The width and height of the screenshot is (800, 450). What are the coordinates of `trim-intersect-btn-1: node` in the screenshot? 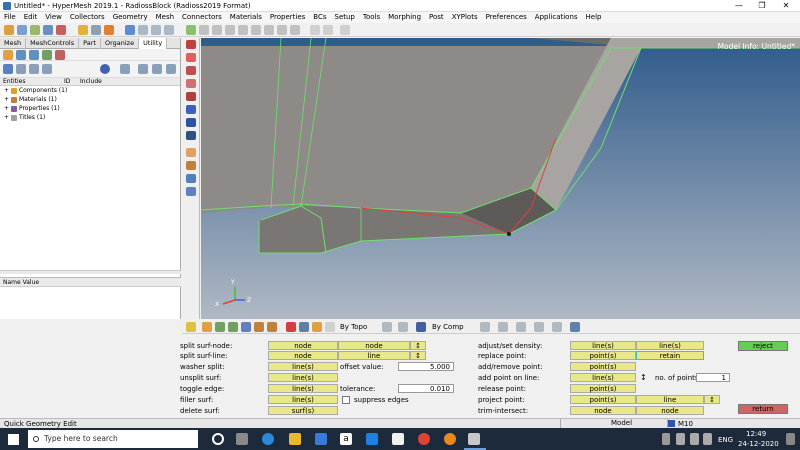 It's located at (603, 410).